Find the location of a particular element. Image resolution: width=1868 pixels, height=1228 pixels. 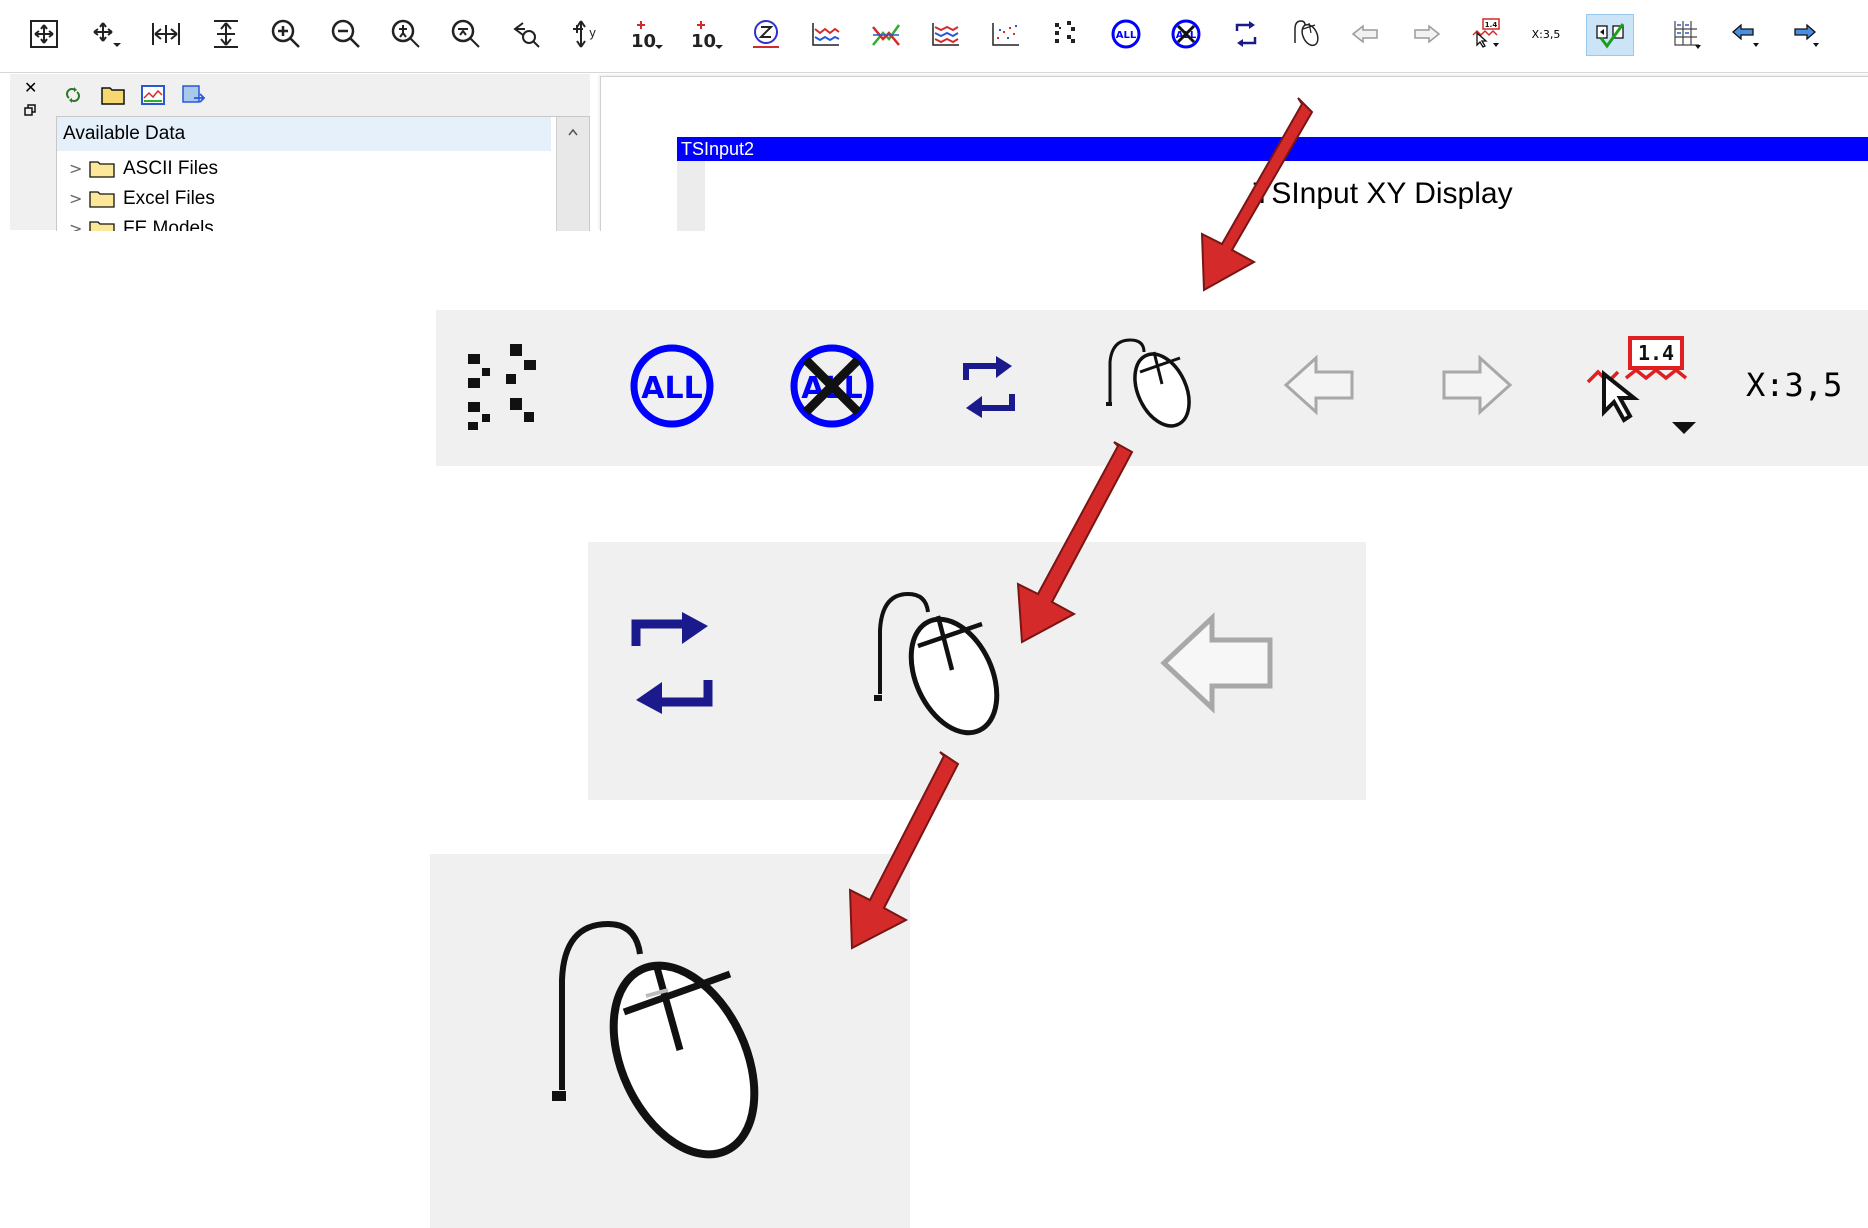

workspace-canvas: TSInput2 TSInput XY Display is located at coordinates (1234, 153).